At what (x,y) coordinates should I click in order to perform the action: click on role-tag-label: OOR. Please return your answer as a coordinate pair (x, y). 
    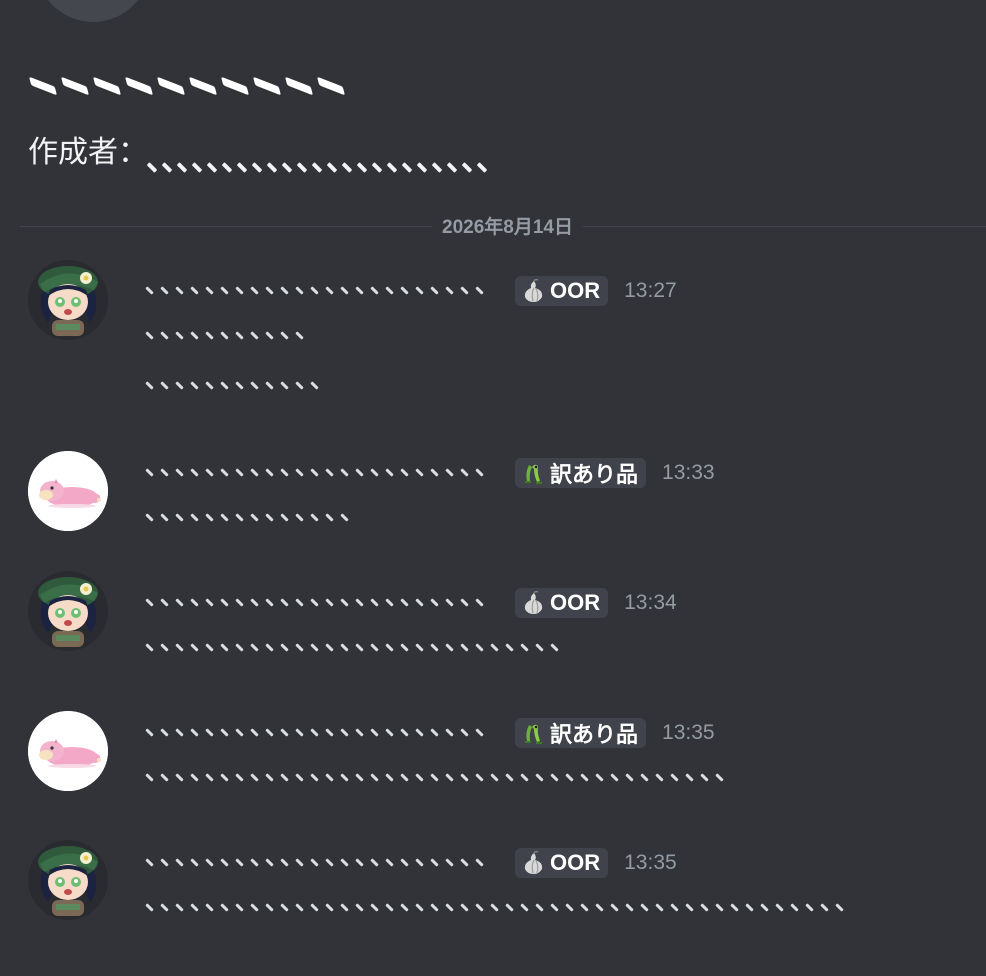
    Looking at the image, I should click on (575, 602).